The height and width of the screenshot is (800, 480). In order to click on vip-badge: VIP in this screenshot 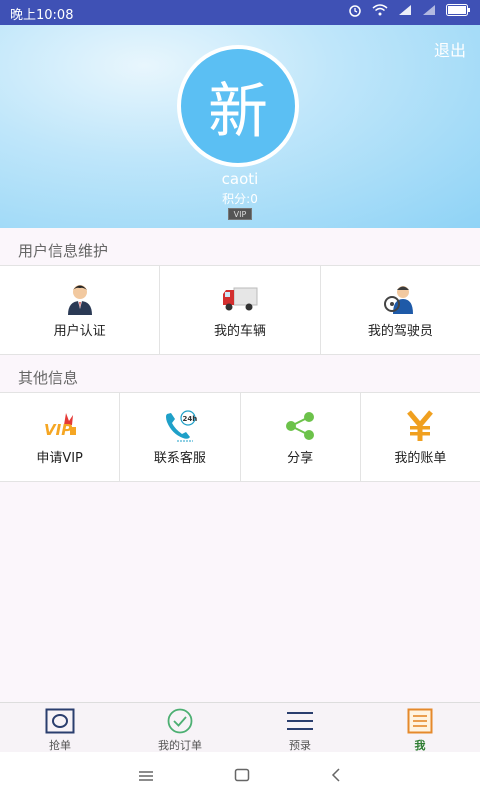, I will do `click(240, 214)`.